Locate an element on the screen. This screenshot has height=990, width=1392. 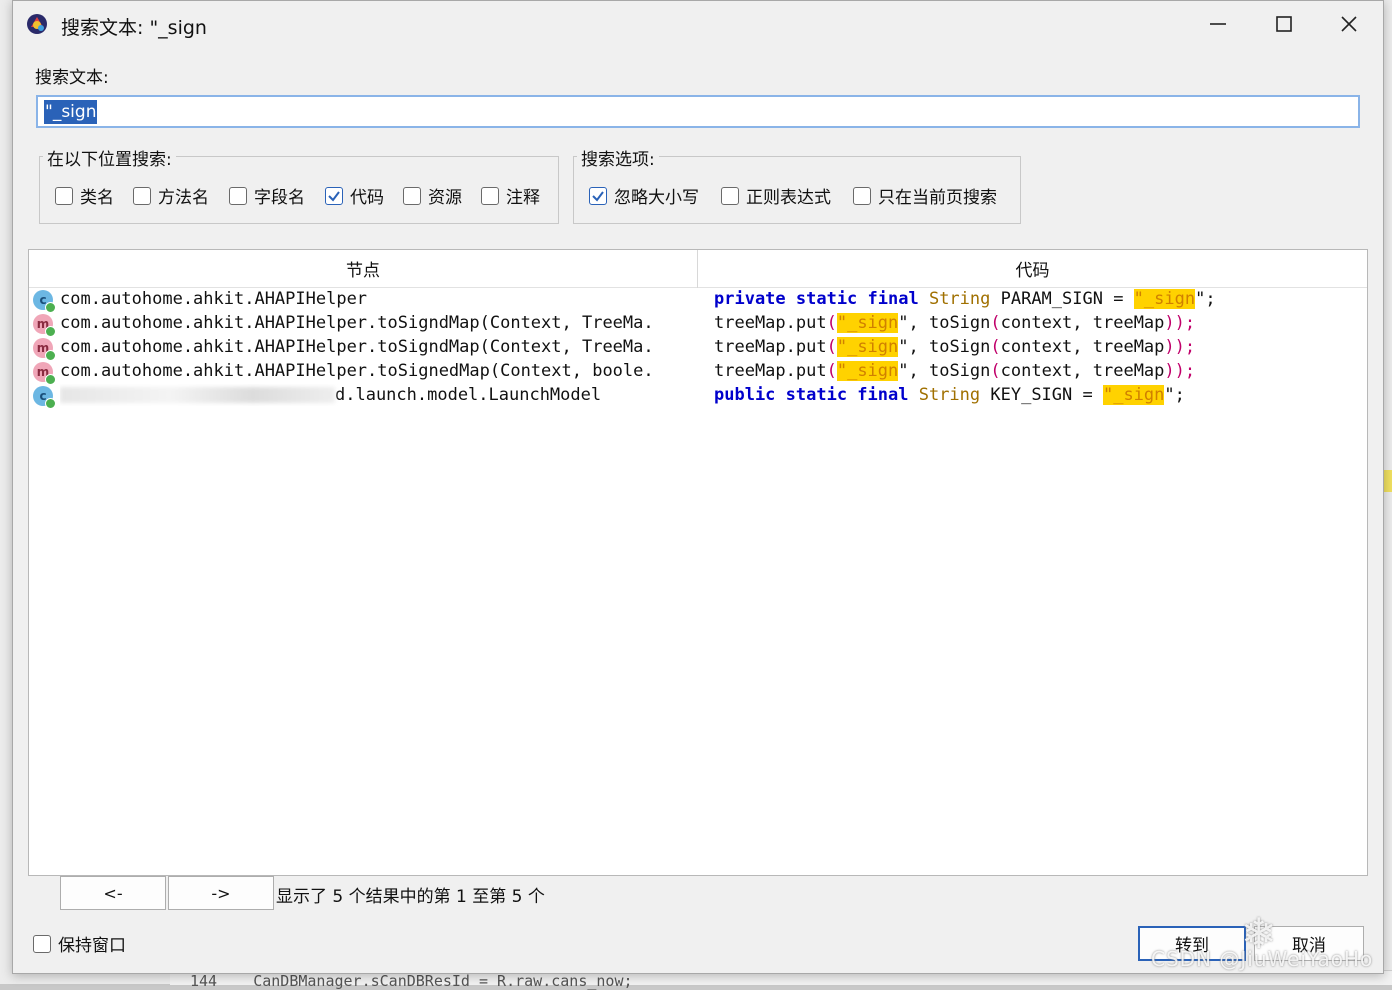
window-title: 搜索文本: "_sign is located at coordinates (134, 28).